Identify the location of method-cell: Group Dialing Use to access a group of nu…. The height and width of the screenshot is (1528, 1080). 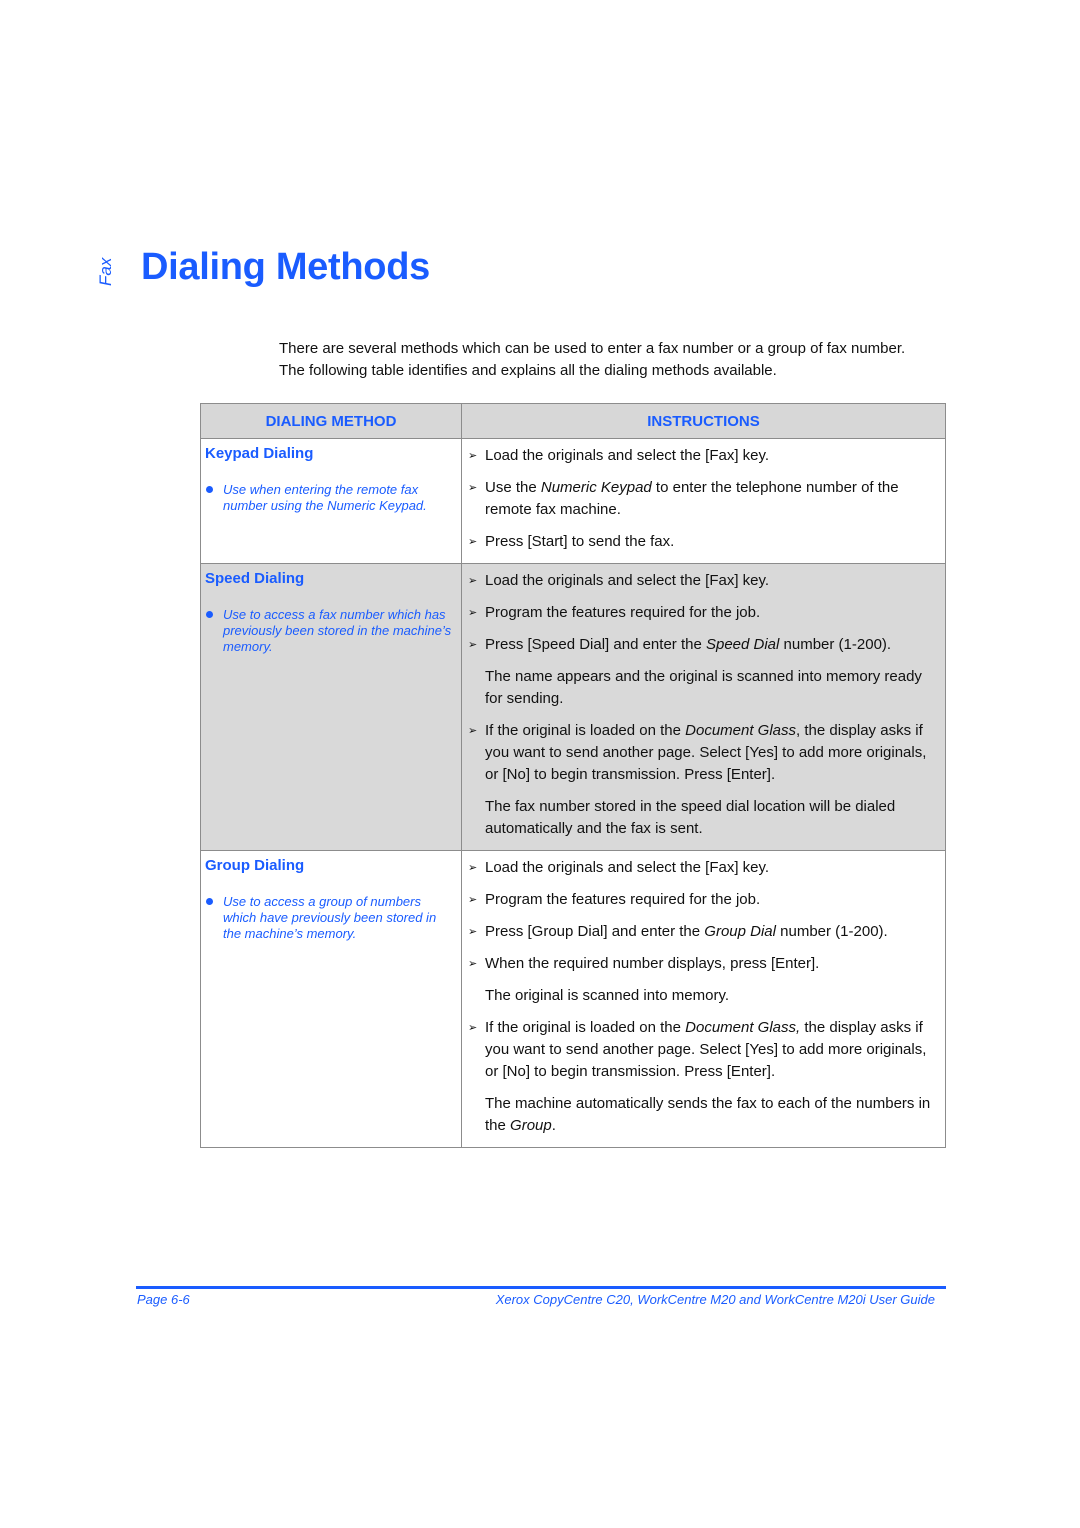
(331, 999).